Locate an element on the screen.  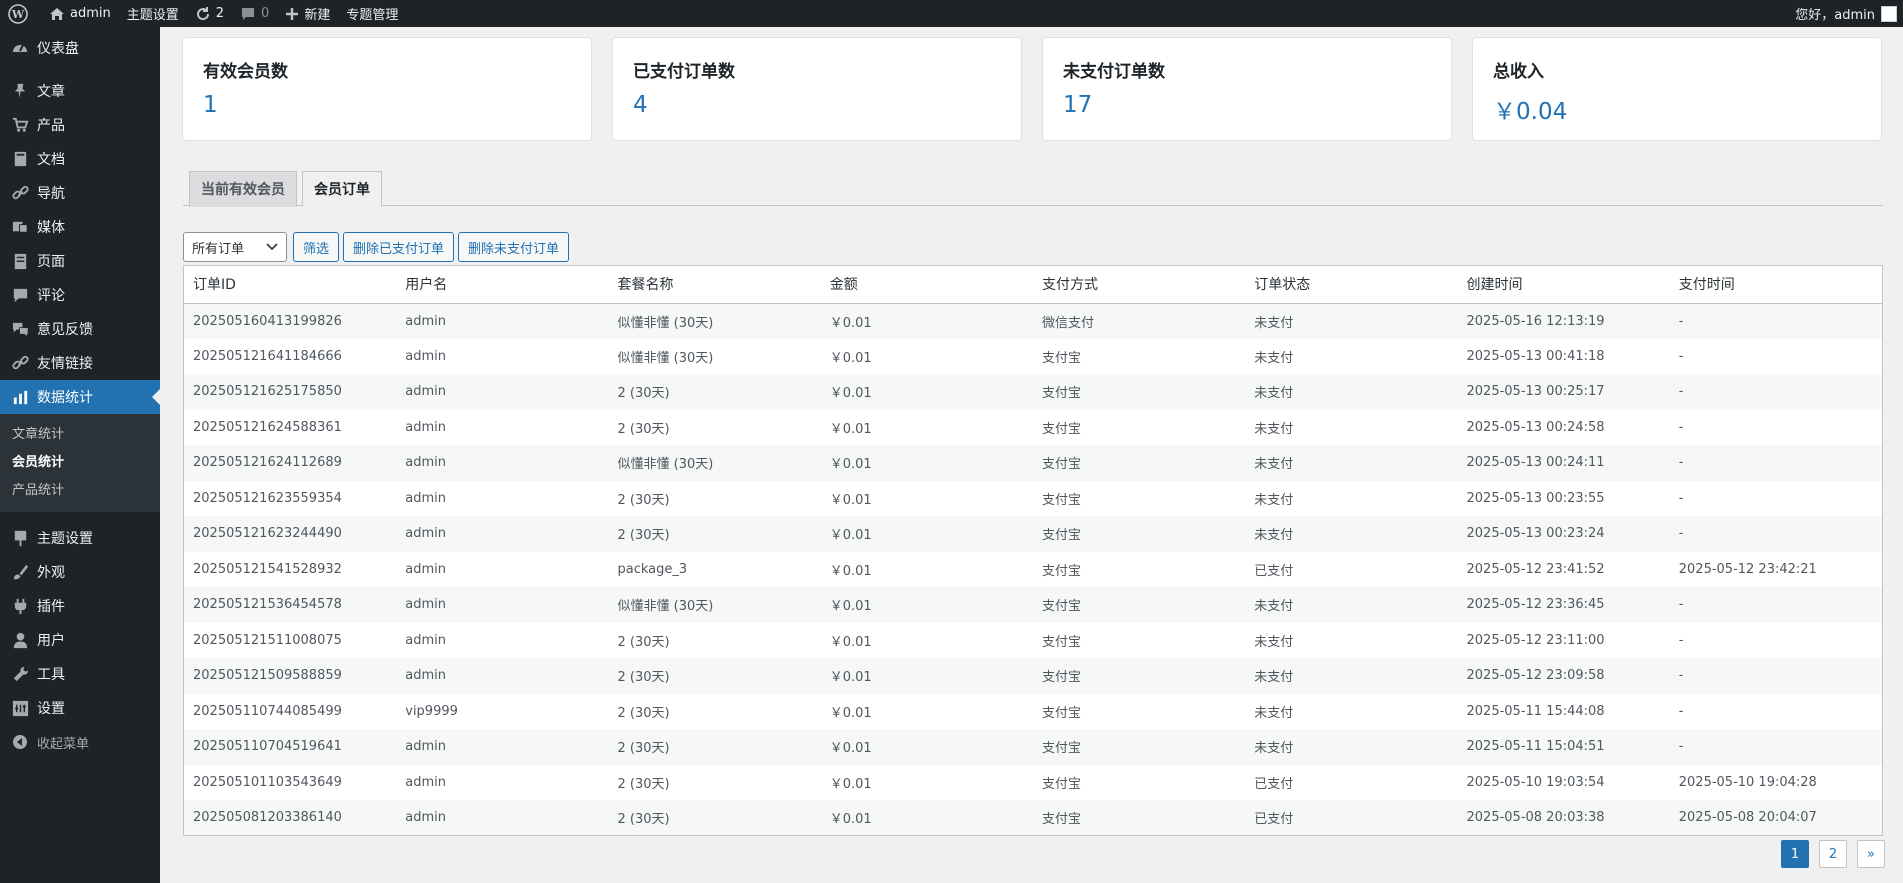
table-cell: 支付宝 is located at coordinates (1062, 678).